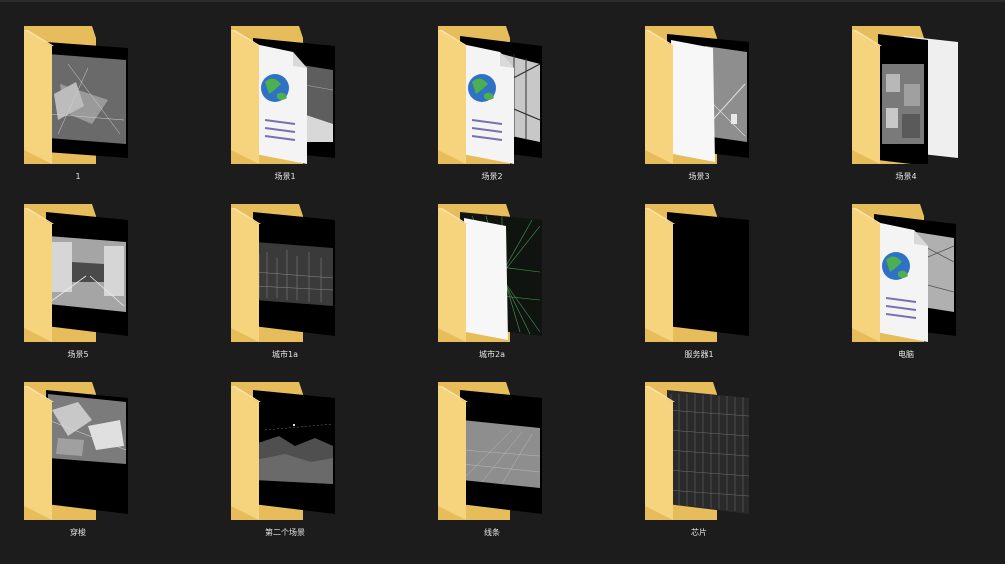  I want to click on folder-label: 场景2, so click(492, 176).